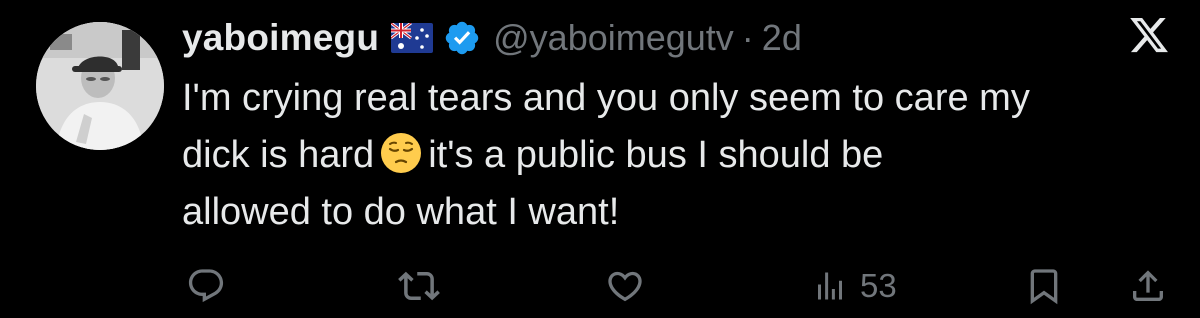  What do you see at coordinates (462, 38) in the screenshot?
I see `verified-badge-icon` at bounding box center [462, 38].